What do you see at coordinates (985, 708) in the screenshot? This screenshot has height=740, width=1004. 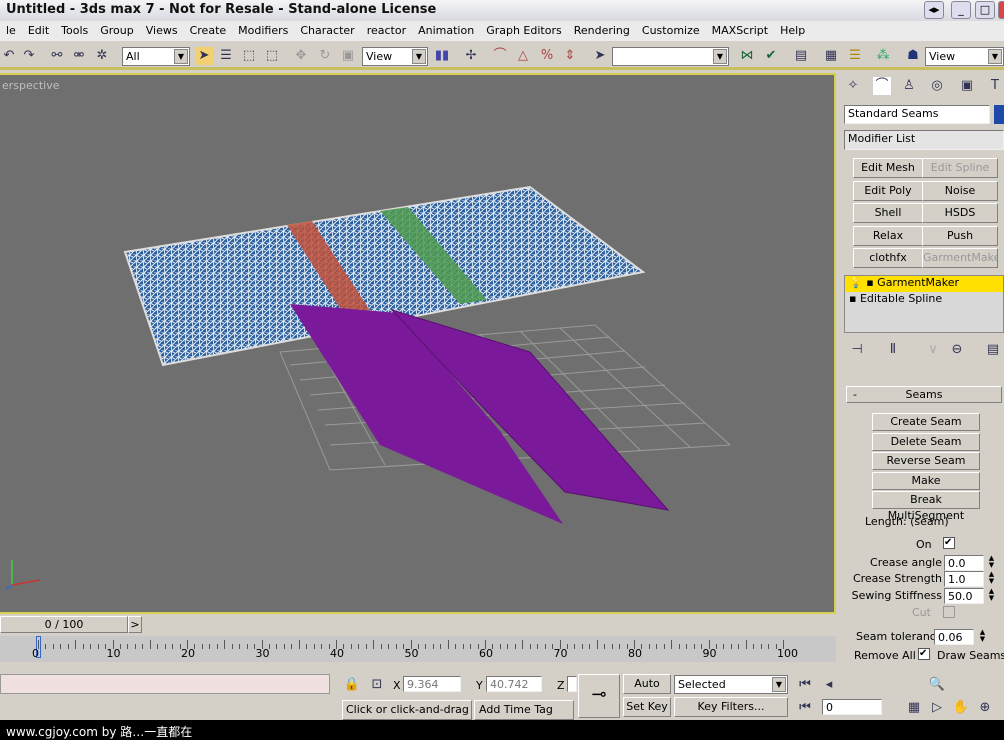 I see `orbit-icon: ⊕` at bounding box center [985, 708].